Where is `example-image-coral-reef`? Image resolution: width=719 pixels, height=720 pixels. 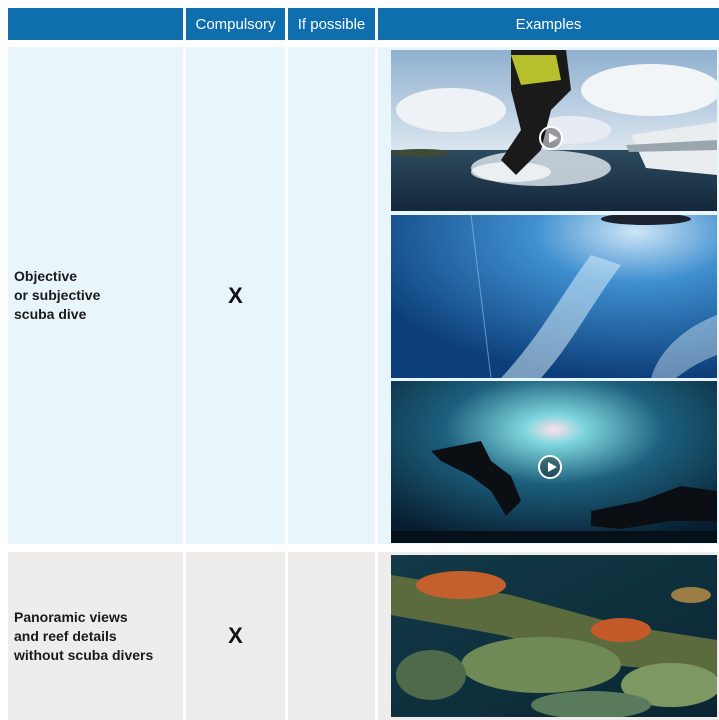
example-image-coral-reef is located at coordinates (554, 636).